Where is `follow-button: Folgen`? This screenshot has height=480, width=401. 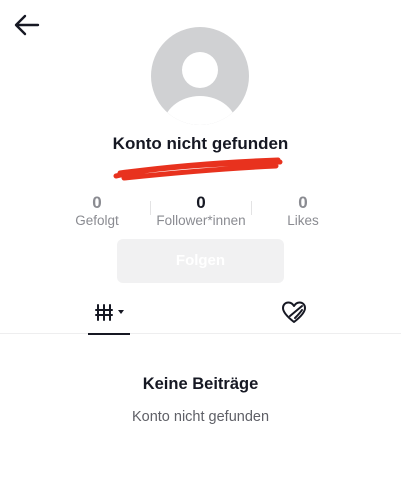 follow-button: Folgen is located at coordinates (200, 261).